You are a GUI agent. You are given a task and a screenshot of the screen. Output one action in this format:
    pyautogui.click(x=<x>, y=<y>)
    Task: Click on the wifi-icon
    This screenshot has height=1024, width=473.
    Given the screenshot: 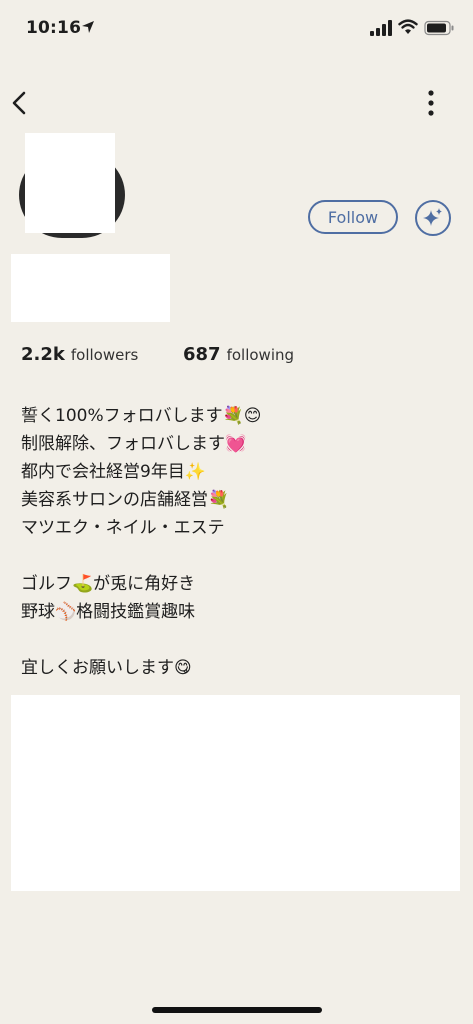 What is the action you would take?
    pyautogui.click(x=408, y=26)
    